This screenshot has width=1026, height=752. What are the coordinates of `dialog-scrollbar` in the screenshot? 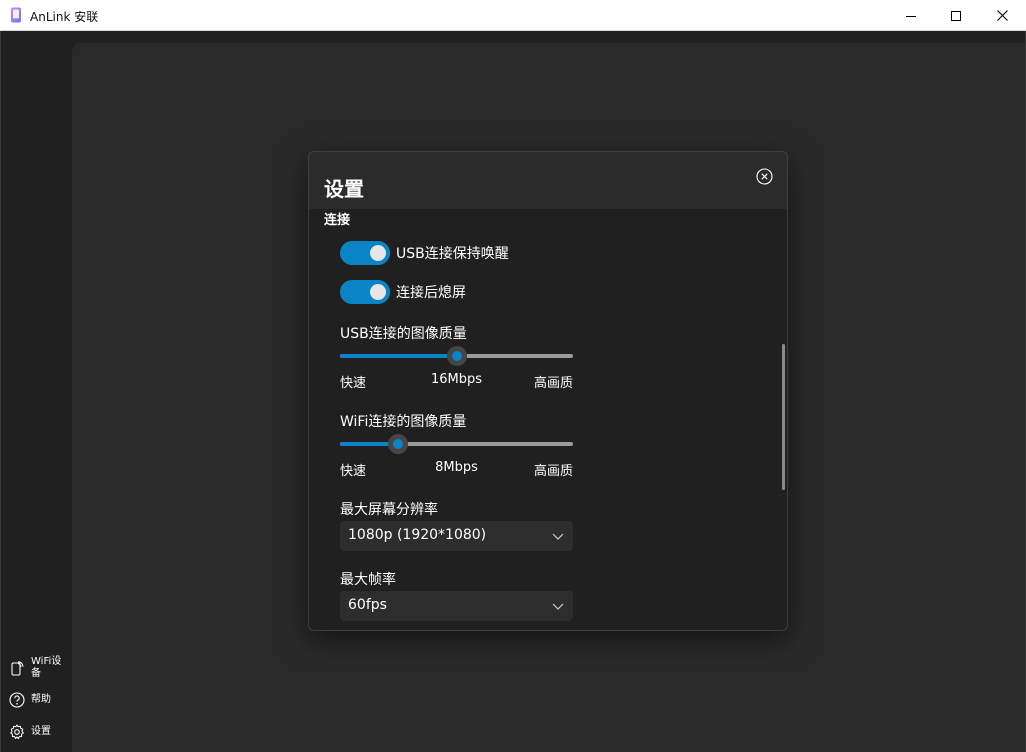 It's located at (783, 417).